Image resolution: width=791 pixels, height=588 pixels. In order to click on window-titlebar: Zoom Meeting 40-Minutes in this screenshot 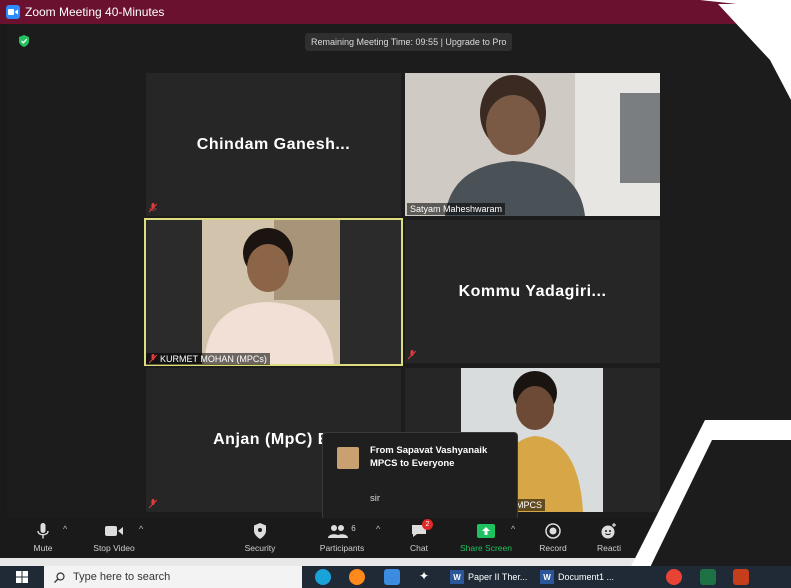, I will do `click(395, 12)`.